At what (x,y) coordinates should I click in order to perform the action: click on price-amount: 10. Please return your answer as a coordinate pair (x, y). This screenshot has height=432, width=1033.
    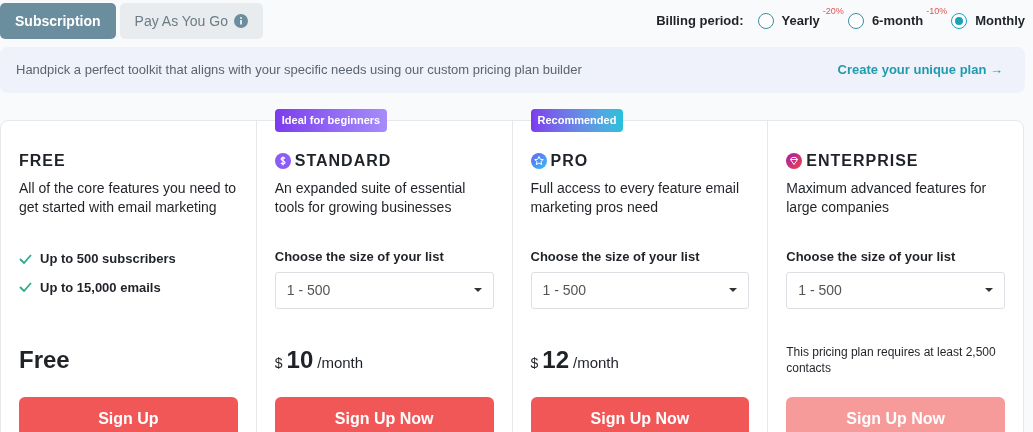
    Looking at the image, I should click on (300, 360).